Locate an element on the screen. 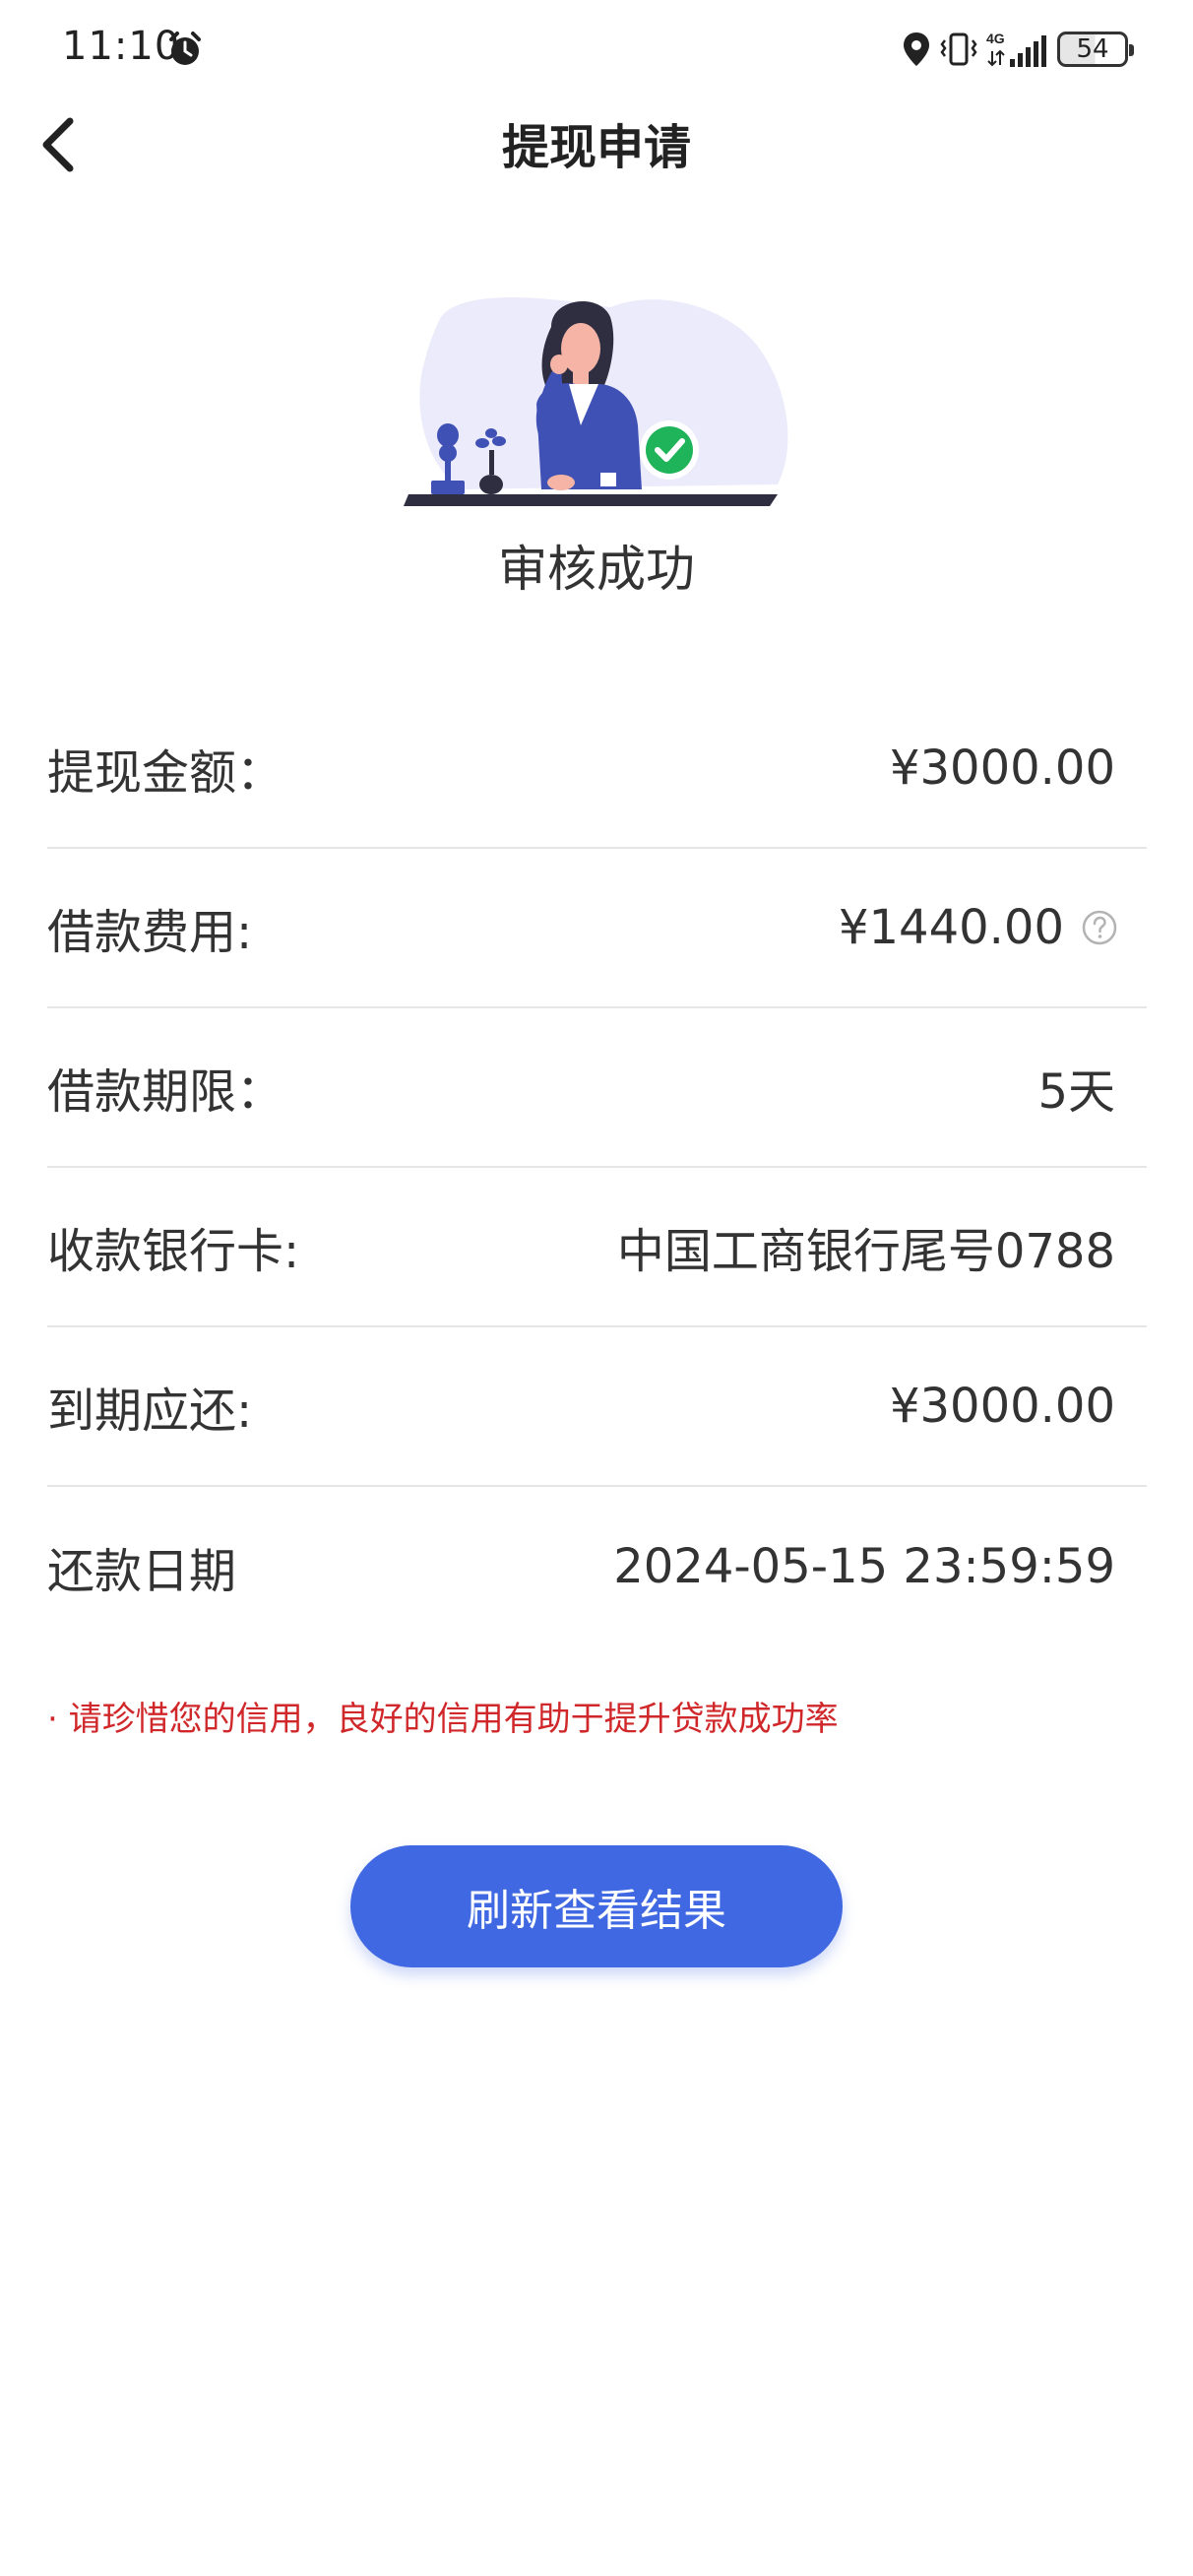  detail-label: 还款日期 is located at coordinates (142, 1571).